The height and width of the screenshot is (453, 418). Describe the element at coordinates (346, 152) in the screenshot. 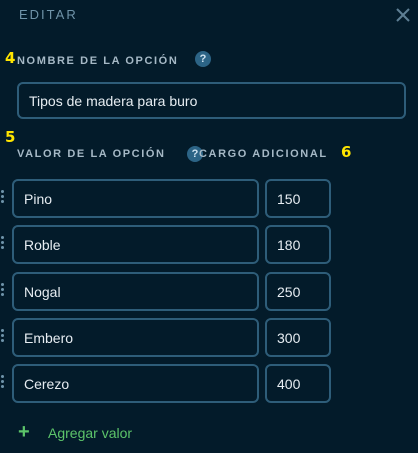

I see `step-marker-6: 6` at that location.